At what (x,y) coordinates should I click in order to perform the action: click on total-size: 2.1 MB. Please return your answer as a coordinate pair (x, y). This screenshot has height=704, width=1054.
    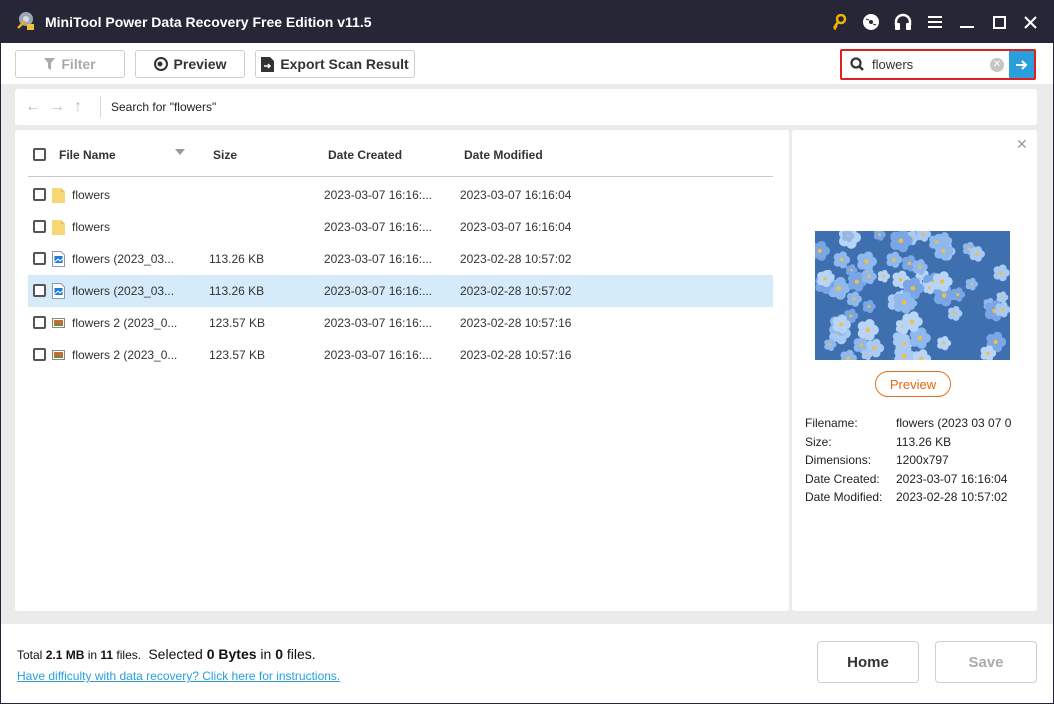
    Looking at the image, I should click on (65, 655).